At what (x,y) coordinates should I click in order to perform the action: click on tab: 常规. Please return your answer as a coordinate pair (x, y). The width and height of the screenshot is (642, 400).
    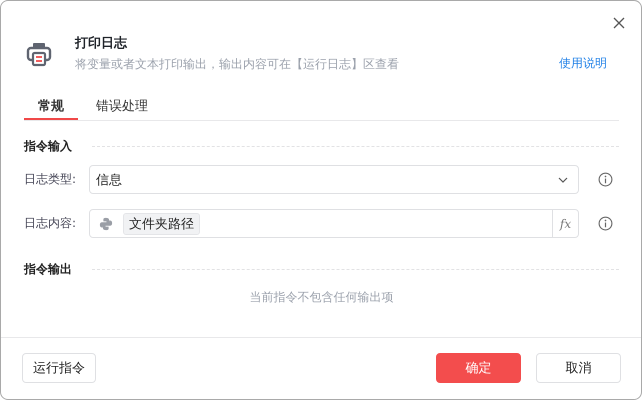
    Looking at the image, I should click on (51, 105).